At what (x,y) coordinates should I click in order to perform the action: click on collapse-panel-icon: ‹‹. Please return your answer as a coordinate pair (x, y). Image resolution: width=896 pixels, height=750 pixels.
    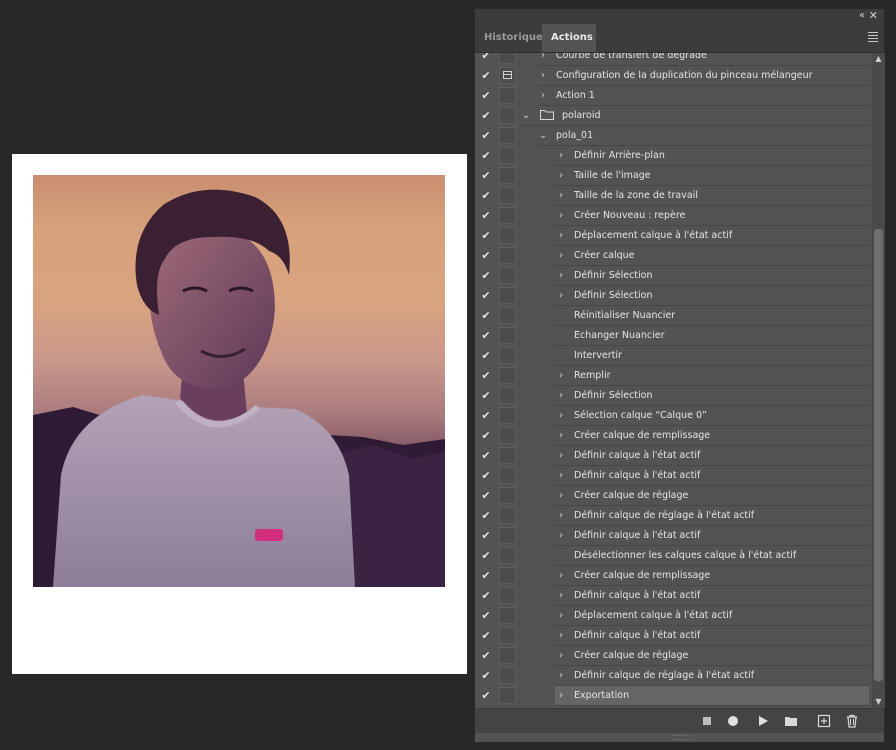
    Looking at the image, I should click on (862, 15).